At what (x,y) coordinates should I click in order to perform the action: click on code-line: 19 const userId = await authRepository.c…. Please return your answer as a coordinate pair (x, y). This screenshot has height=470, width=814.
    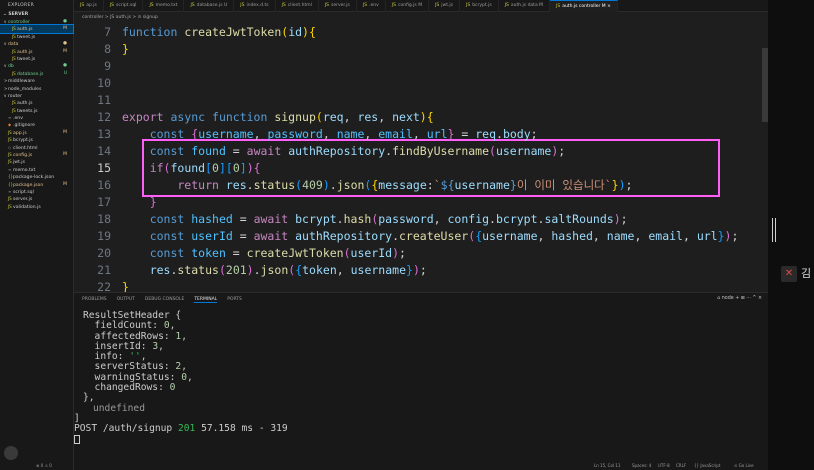
    Looking at the image, I should click on (419, 236).